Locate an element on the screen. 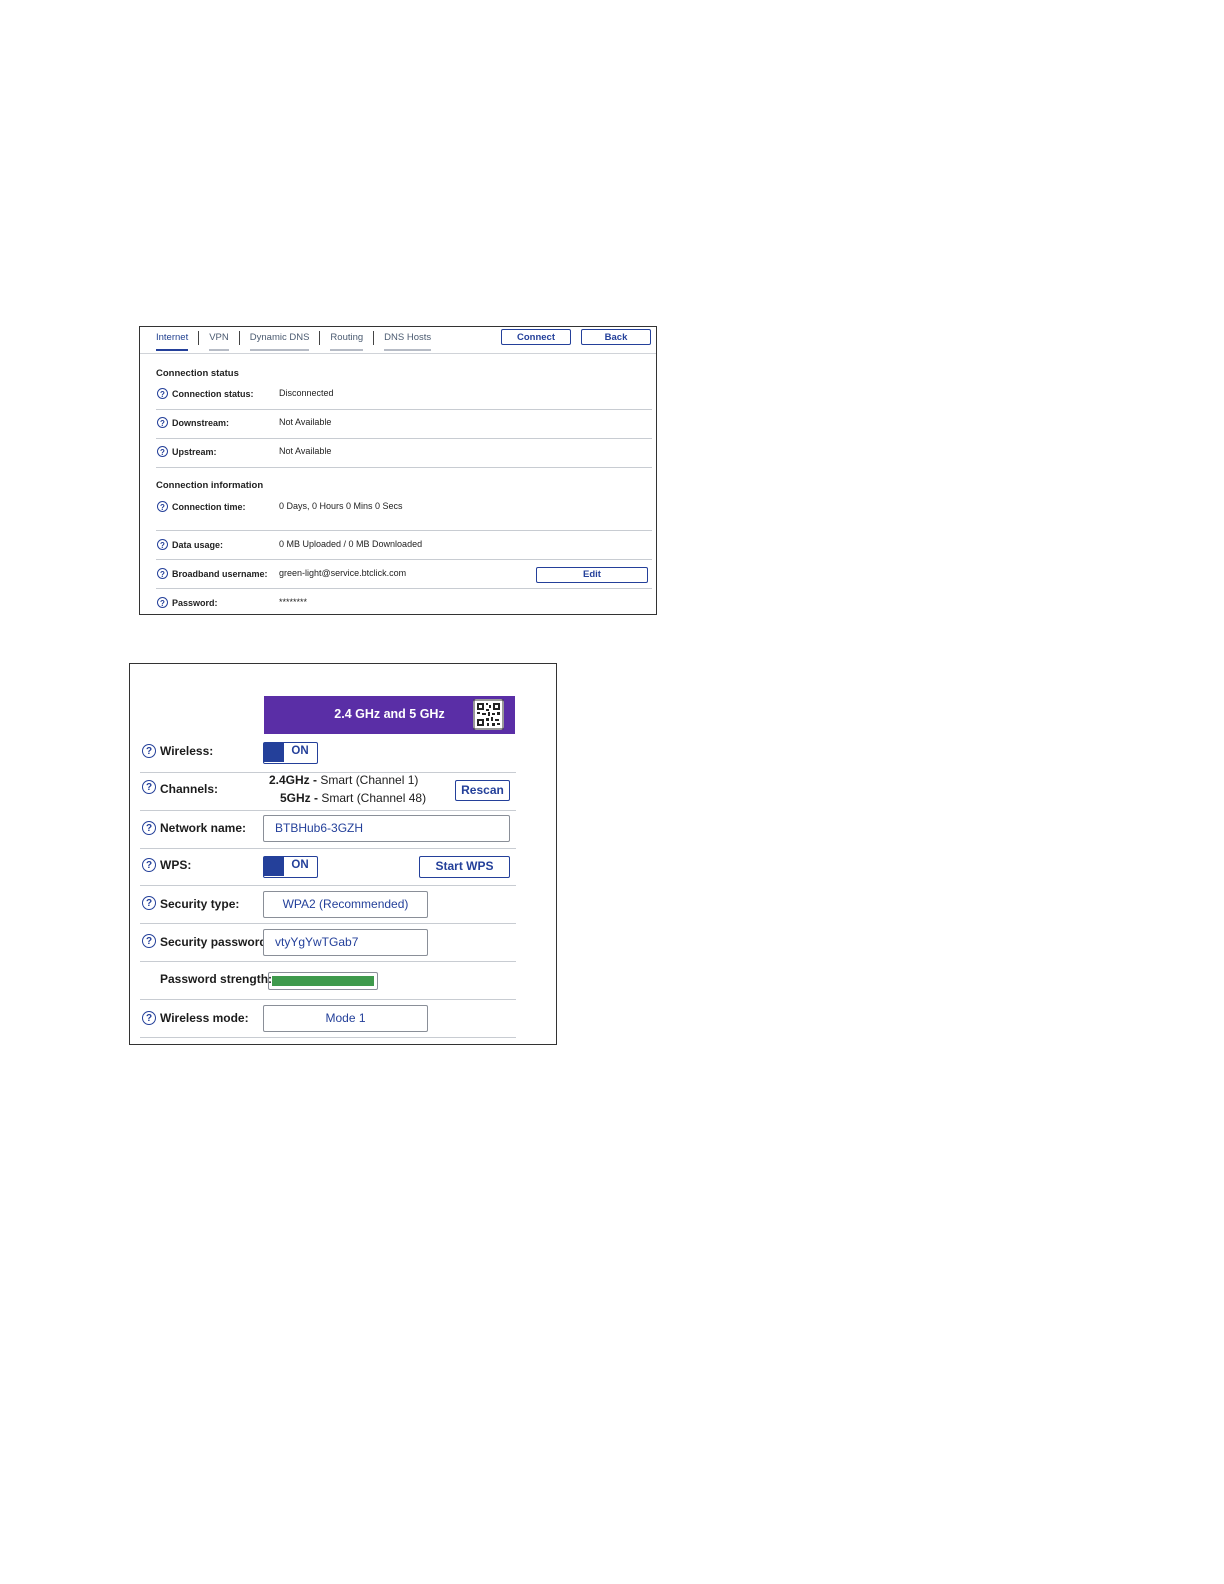  row-value: 0 Days, 0 Hours 0 Mins 0 Secs is located at coordinates (341, 506).